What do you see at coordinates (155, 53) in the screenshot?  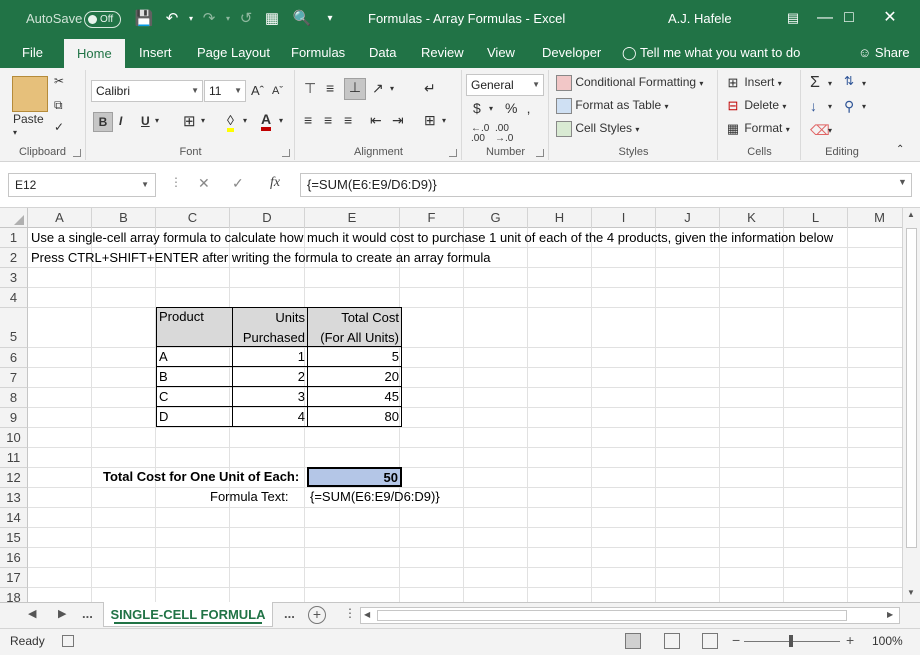 I see `tab-insert: Insert` at bounding box center [155, 53].